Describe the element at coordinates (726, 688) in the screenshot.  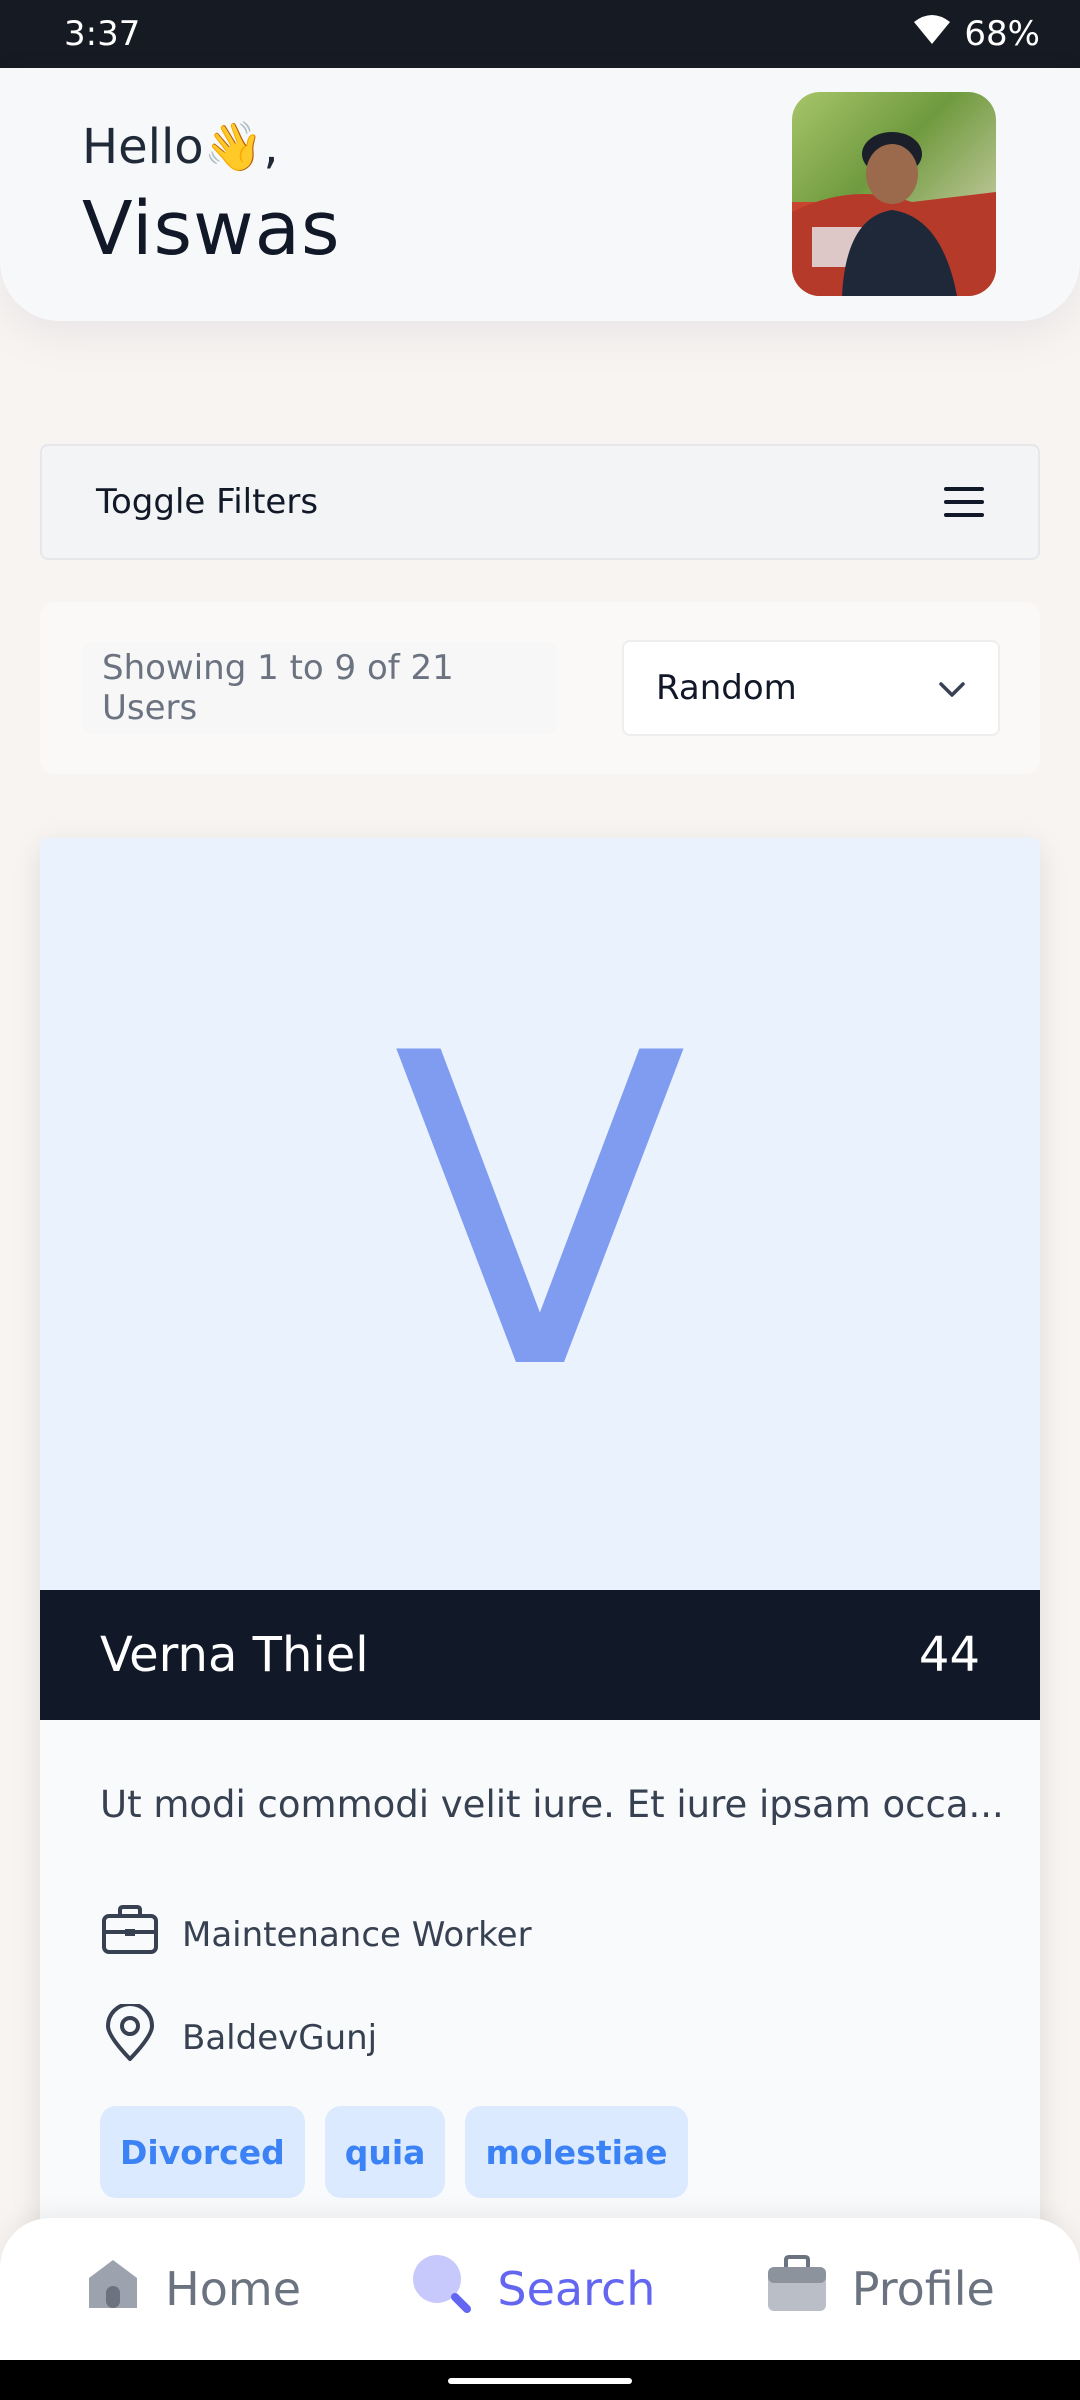
I see `sort-selected-value: Random` at that location.